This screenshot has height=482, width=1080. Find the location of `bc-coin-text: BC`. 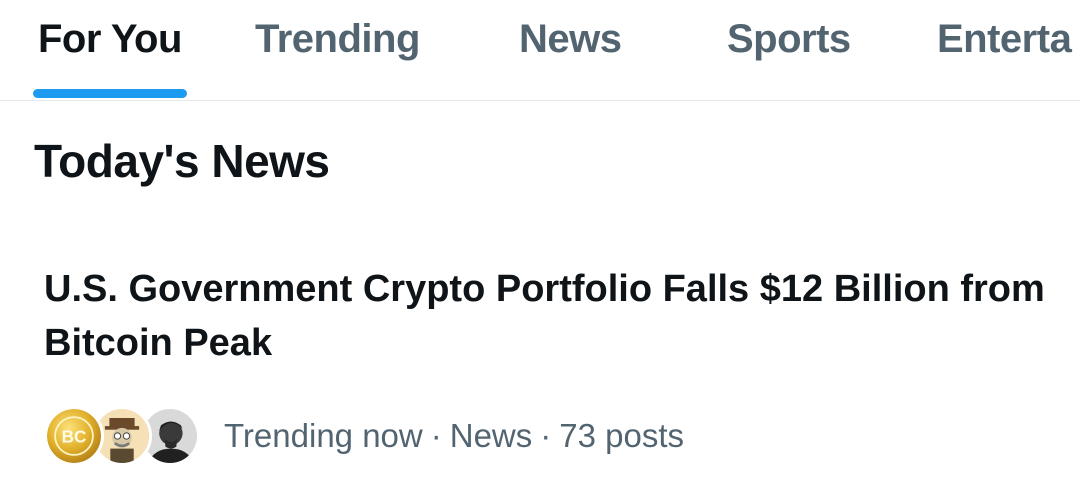

bc-coin-text: BC is located at coordinates (74, 436).